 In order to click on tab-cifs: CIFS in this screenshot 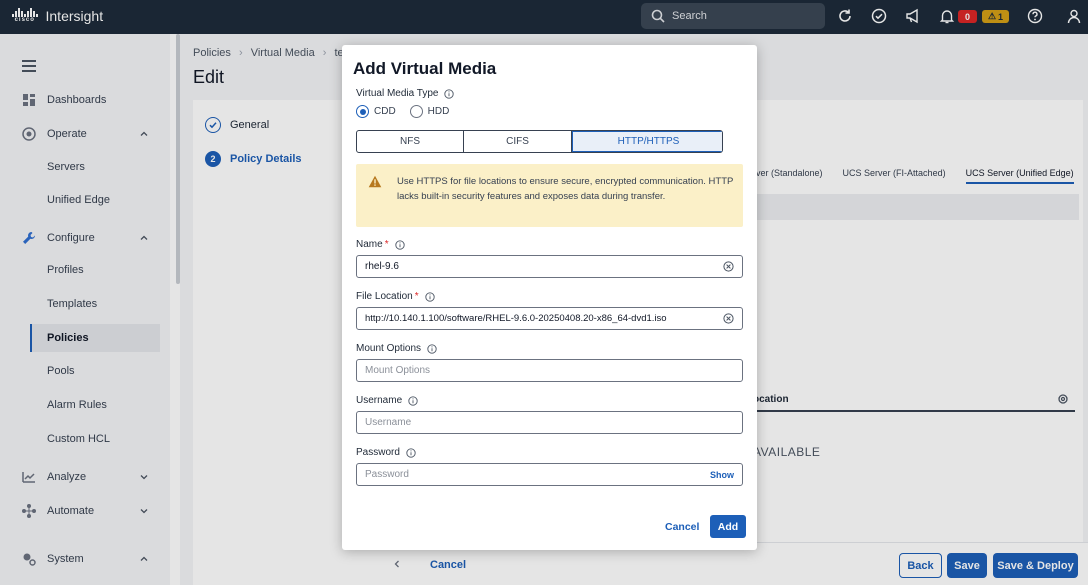, I will do `click(518, 141)`.